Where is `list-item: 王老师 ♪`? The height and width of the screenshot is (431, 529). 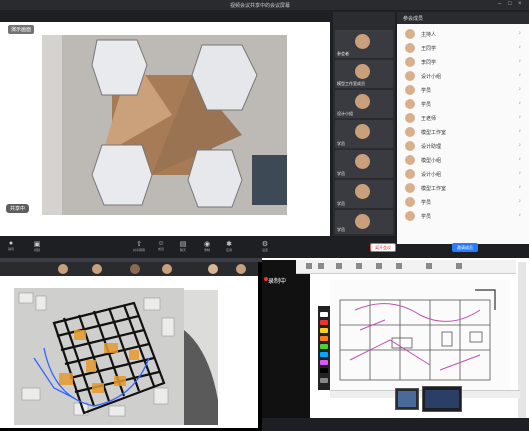 list-item: 王老师 ♪ is located at coordinates (463, 118).